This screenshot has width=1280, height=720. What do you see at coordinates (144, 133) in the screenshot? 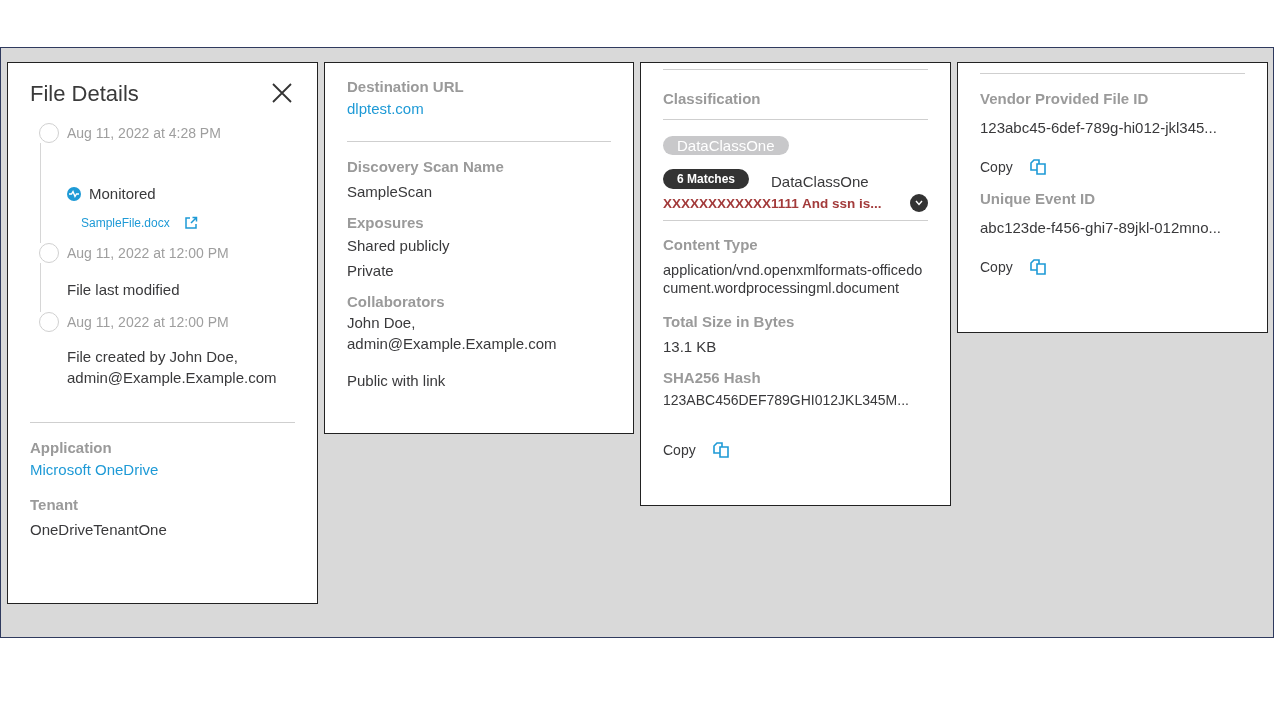
I see `event-time: Aug 11, 2022 at 4:28 PM` at bounding box center [144, 133].